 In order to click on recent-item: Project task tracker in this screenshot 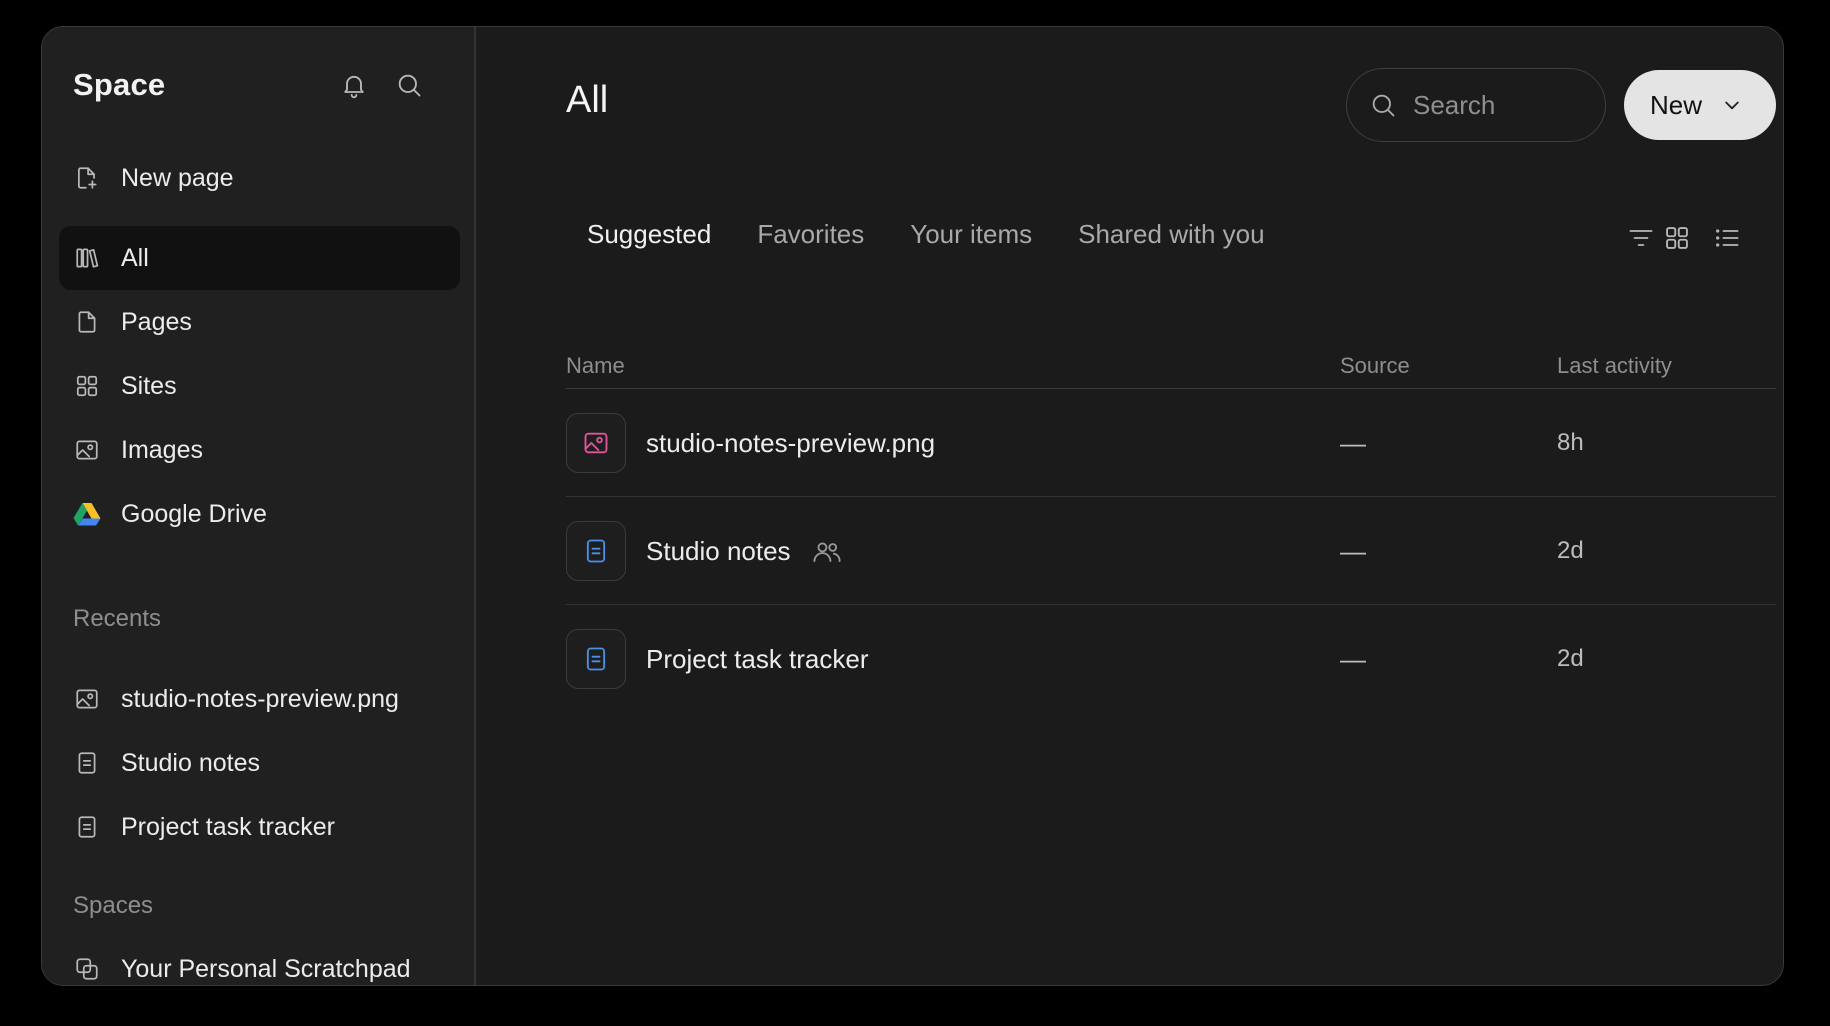, I will do `click(259, 827)`.